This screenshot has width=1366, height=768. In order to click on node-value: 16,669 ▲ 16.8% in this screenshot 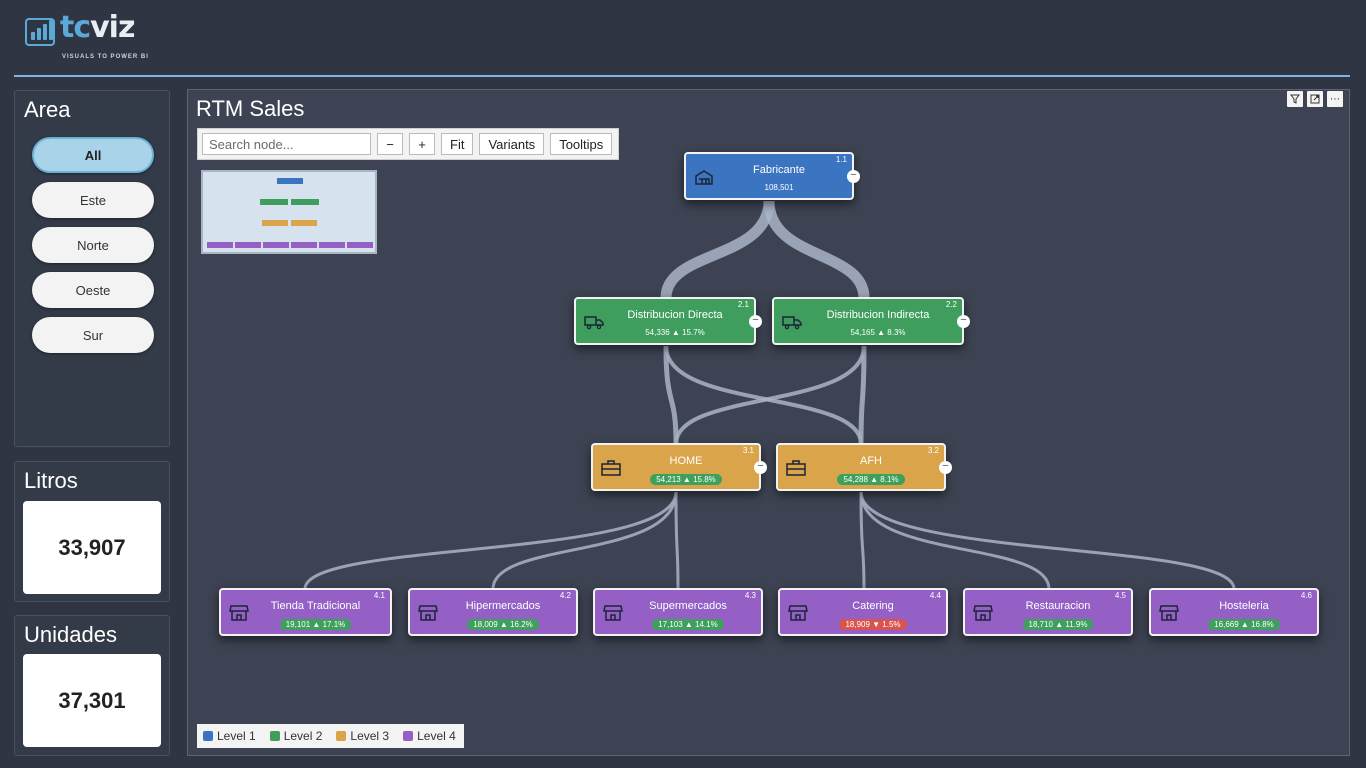, I will do `click(1244, 624)`.